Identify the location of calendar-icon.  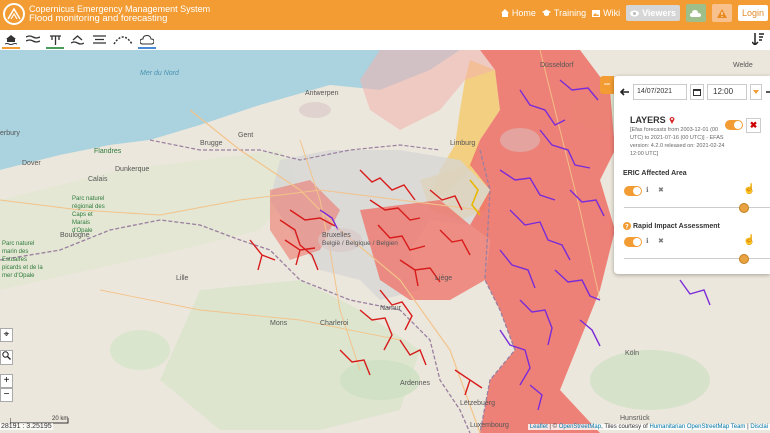
(697, 92).